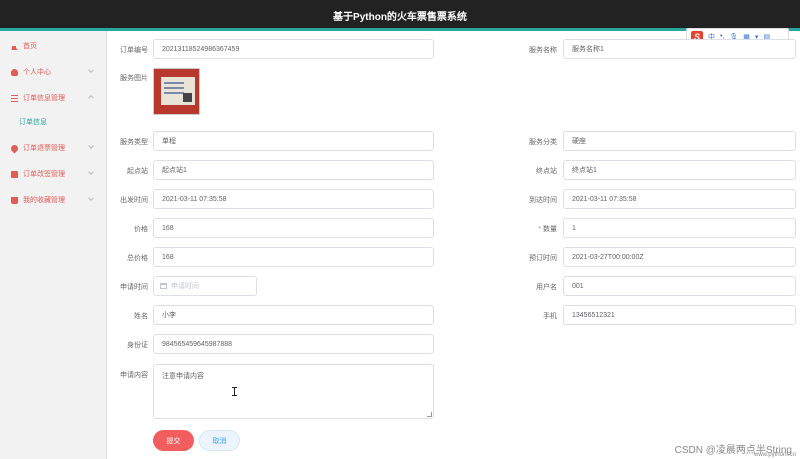  I want to click on depart-time-label: 出发时间, so click(134, 200).